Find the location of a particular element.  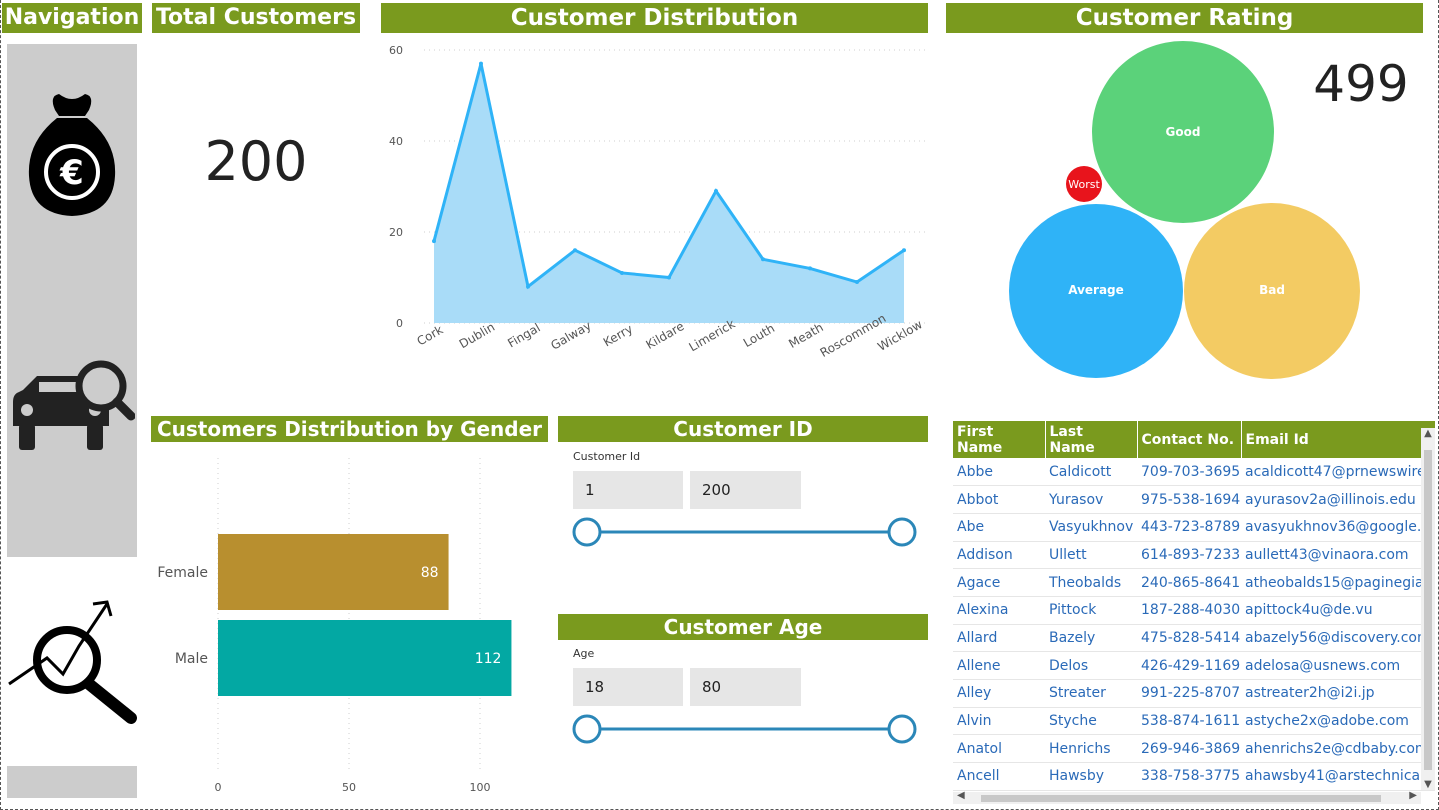

table-cell-contact-no: 975-538-1694 is located at coordinates (1189, 499).